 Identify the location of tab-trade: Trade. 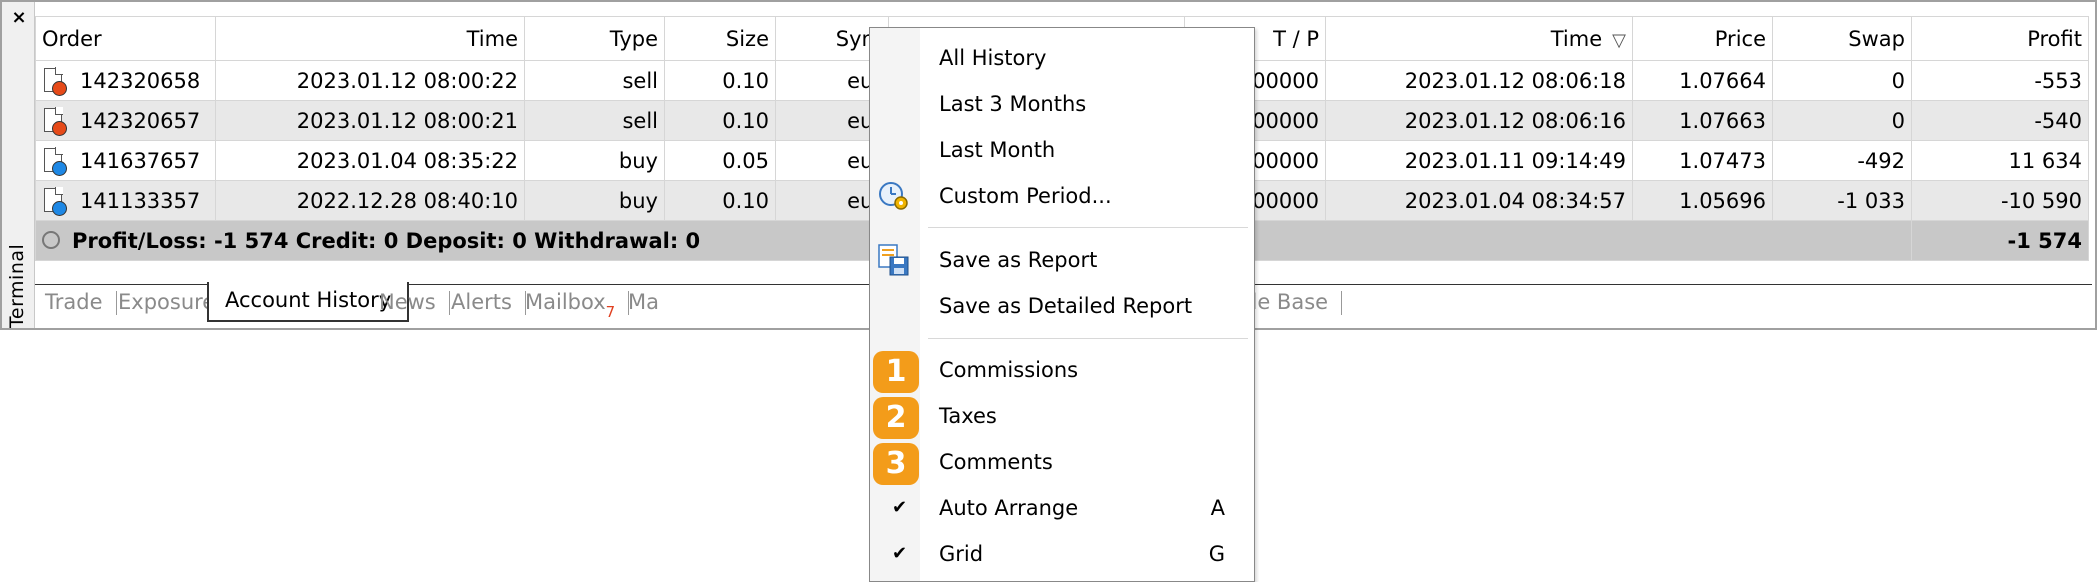
(80, 302).